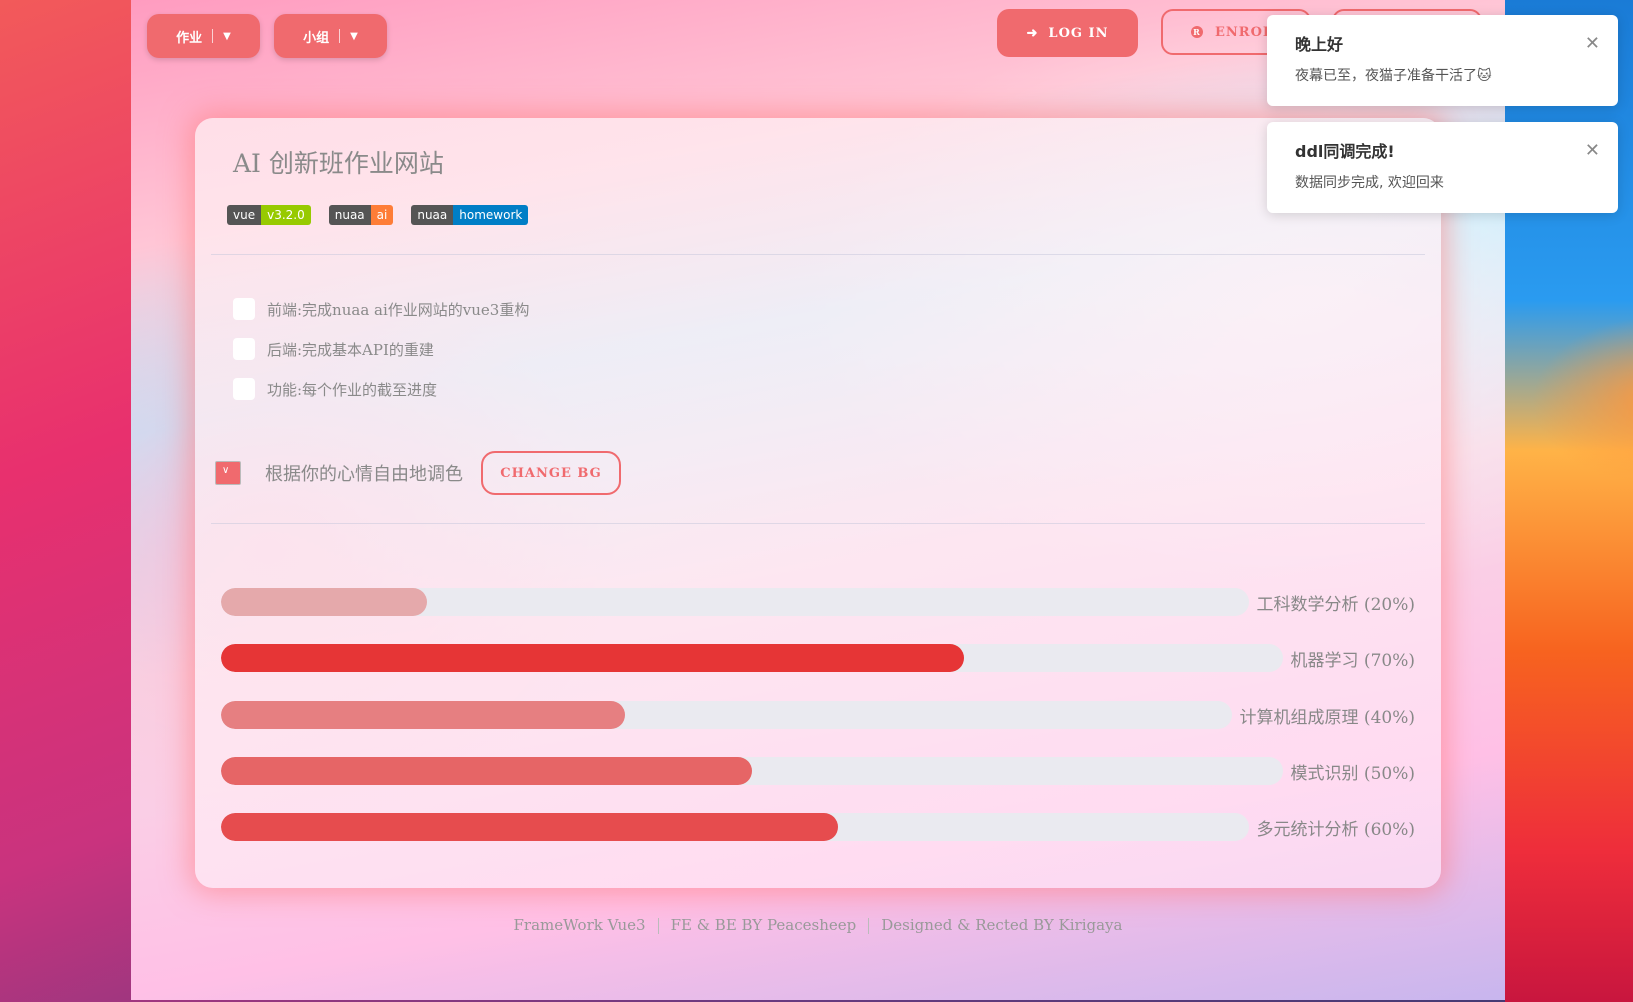 This screenshot has width=1633, height=1002. What do you see at coordinates (1369, 183) in the screenshot?
I see `toast-body: 数据同步完成, 欢迎回来` at bounding box center [1369, 183].